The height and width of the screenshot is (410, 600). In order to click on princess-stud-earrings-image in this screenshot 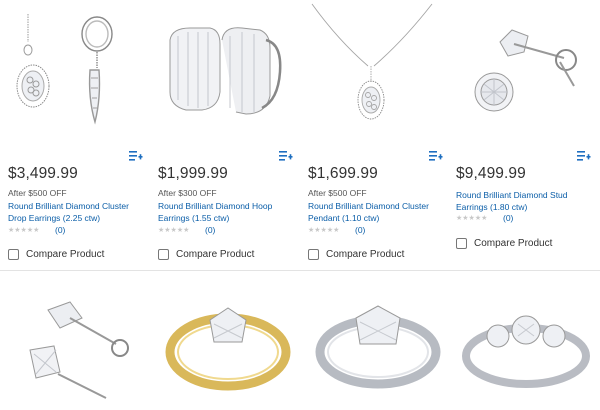, I will do `click(78, 350)`.